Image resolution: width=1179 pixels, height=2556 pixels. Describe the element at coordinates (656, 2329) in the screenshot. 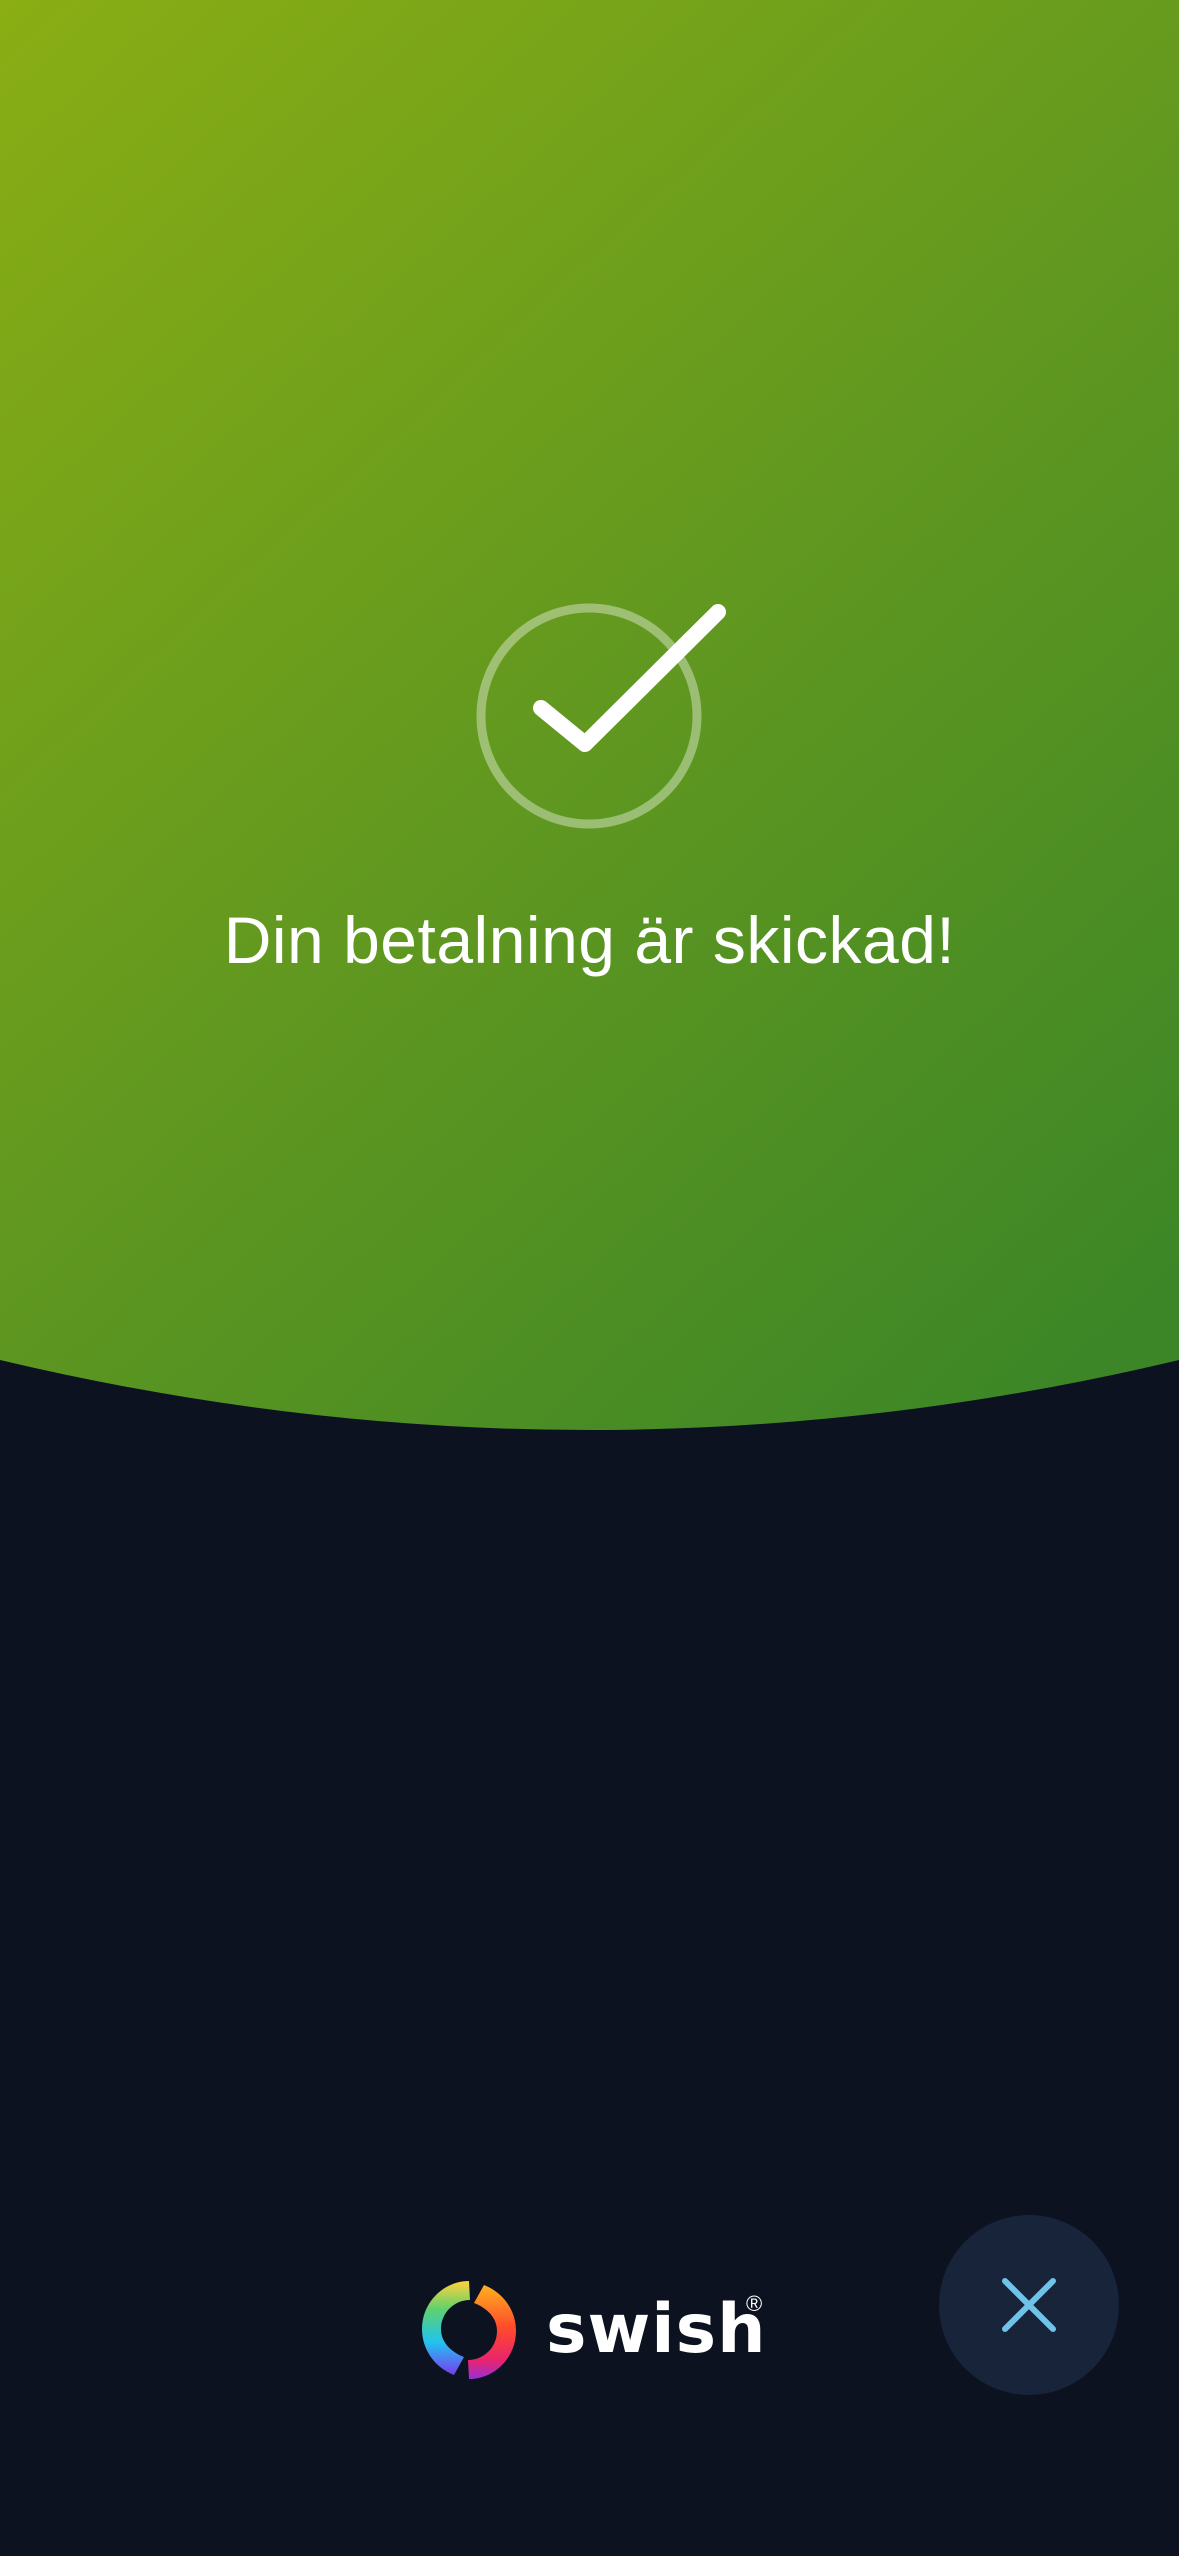

I see `brand-name: swish` at that location.